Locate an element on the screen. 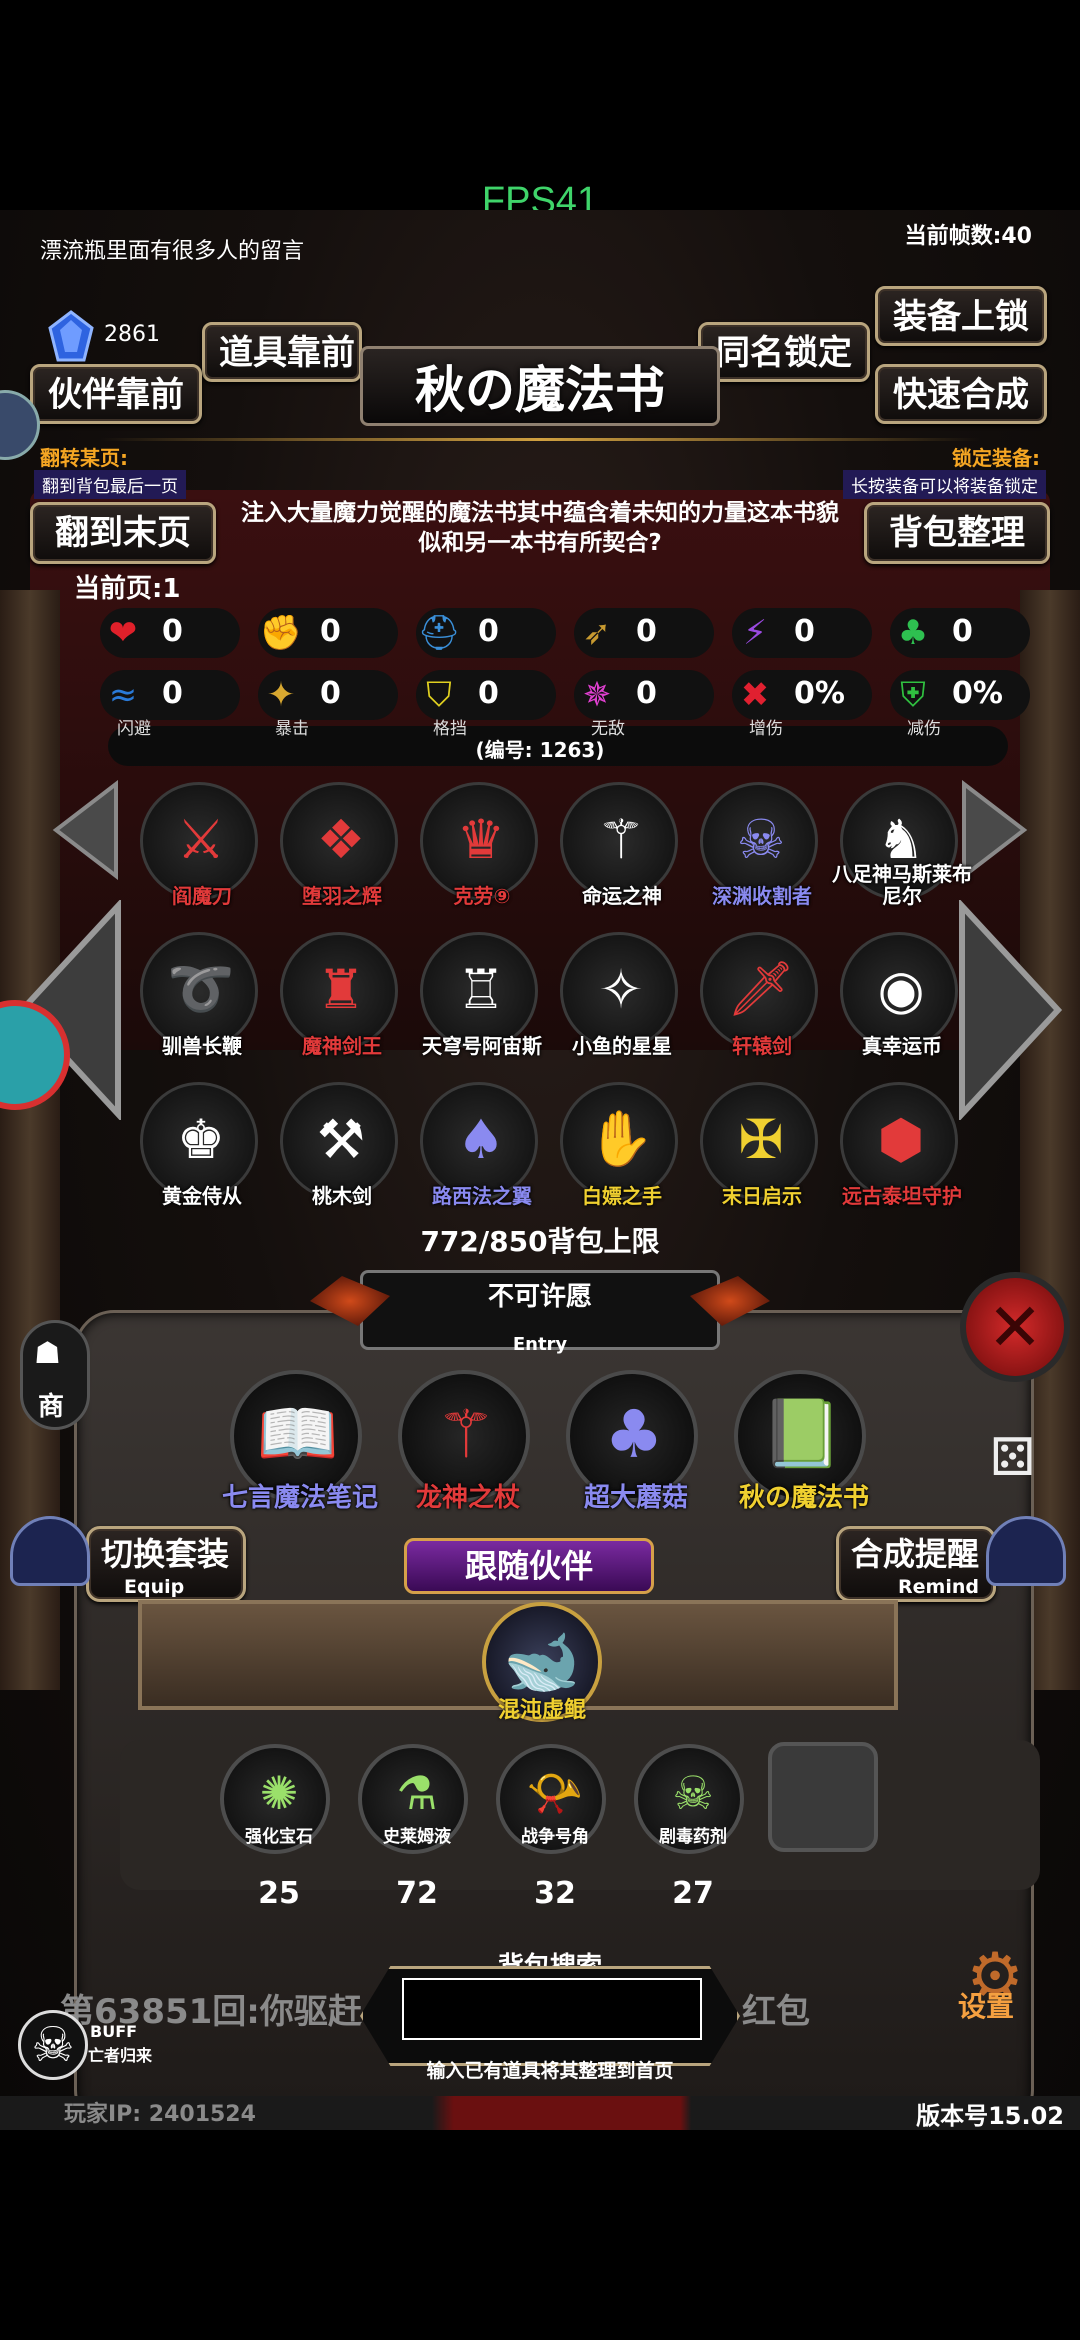 This screenshot has height=2340, width=1080. follow-partner-banner: 跟随伙伴 is located at coordinates (529, 1566).